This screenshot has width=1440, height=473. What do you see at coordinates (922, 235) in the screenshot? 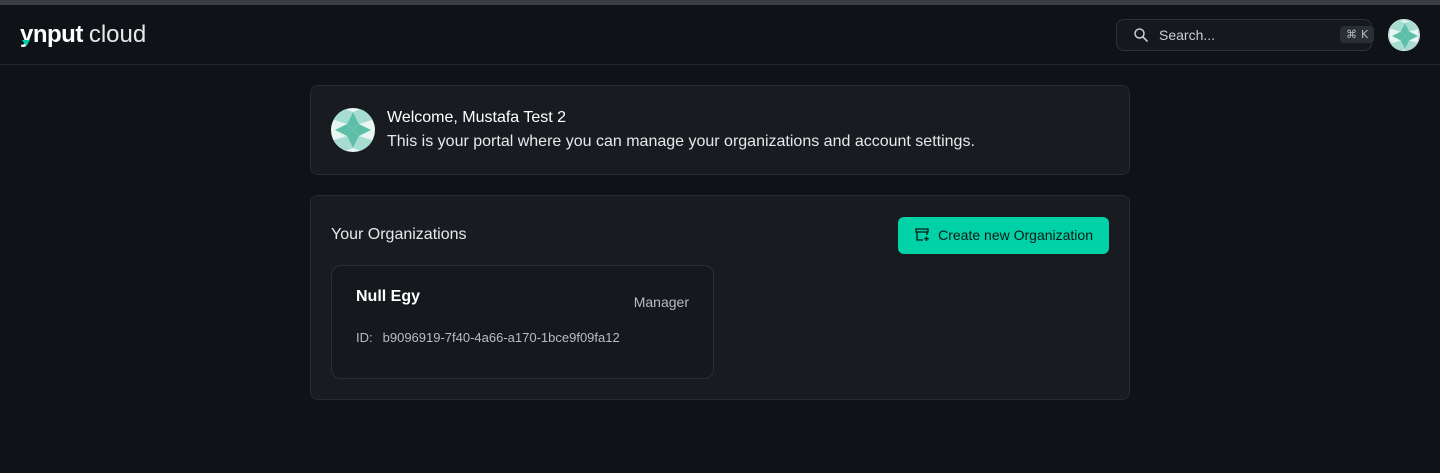
I see `building-plus-icon` at bounding box center [922, 235].